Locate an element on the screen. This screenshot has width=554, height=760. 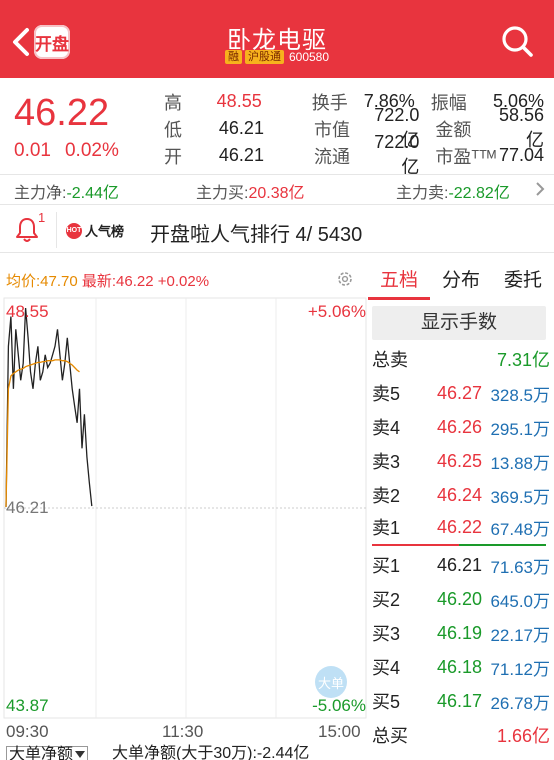
y-axis-low: 43.87 is located at coordinates (27, 705).